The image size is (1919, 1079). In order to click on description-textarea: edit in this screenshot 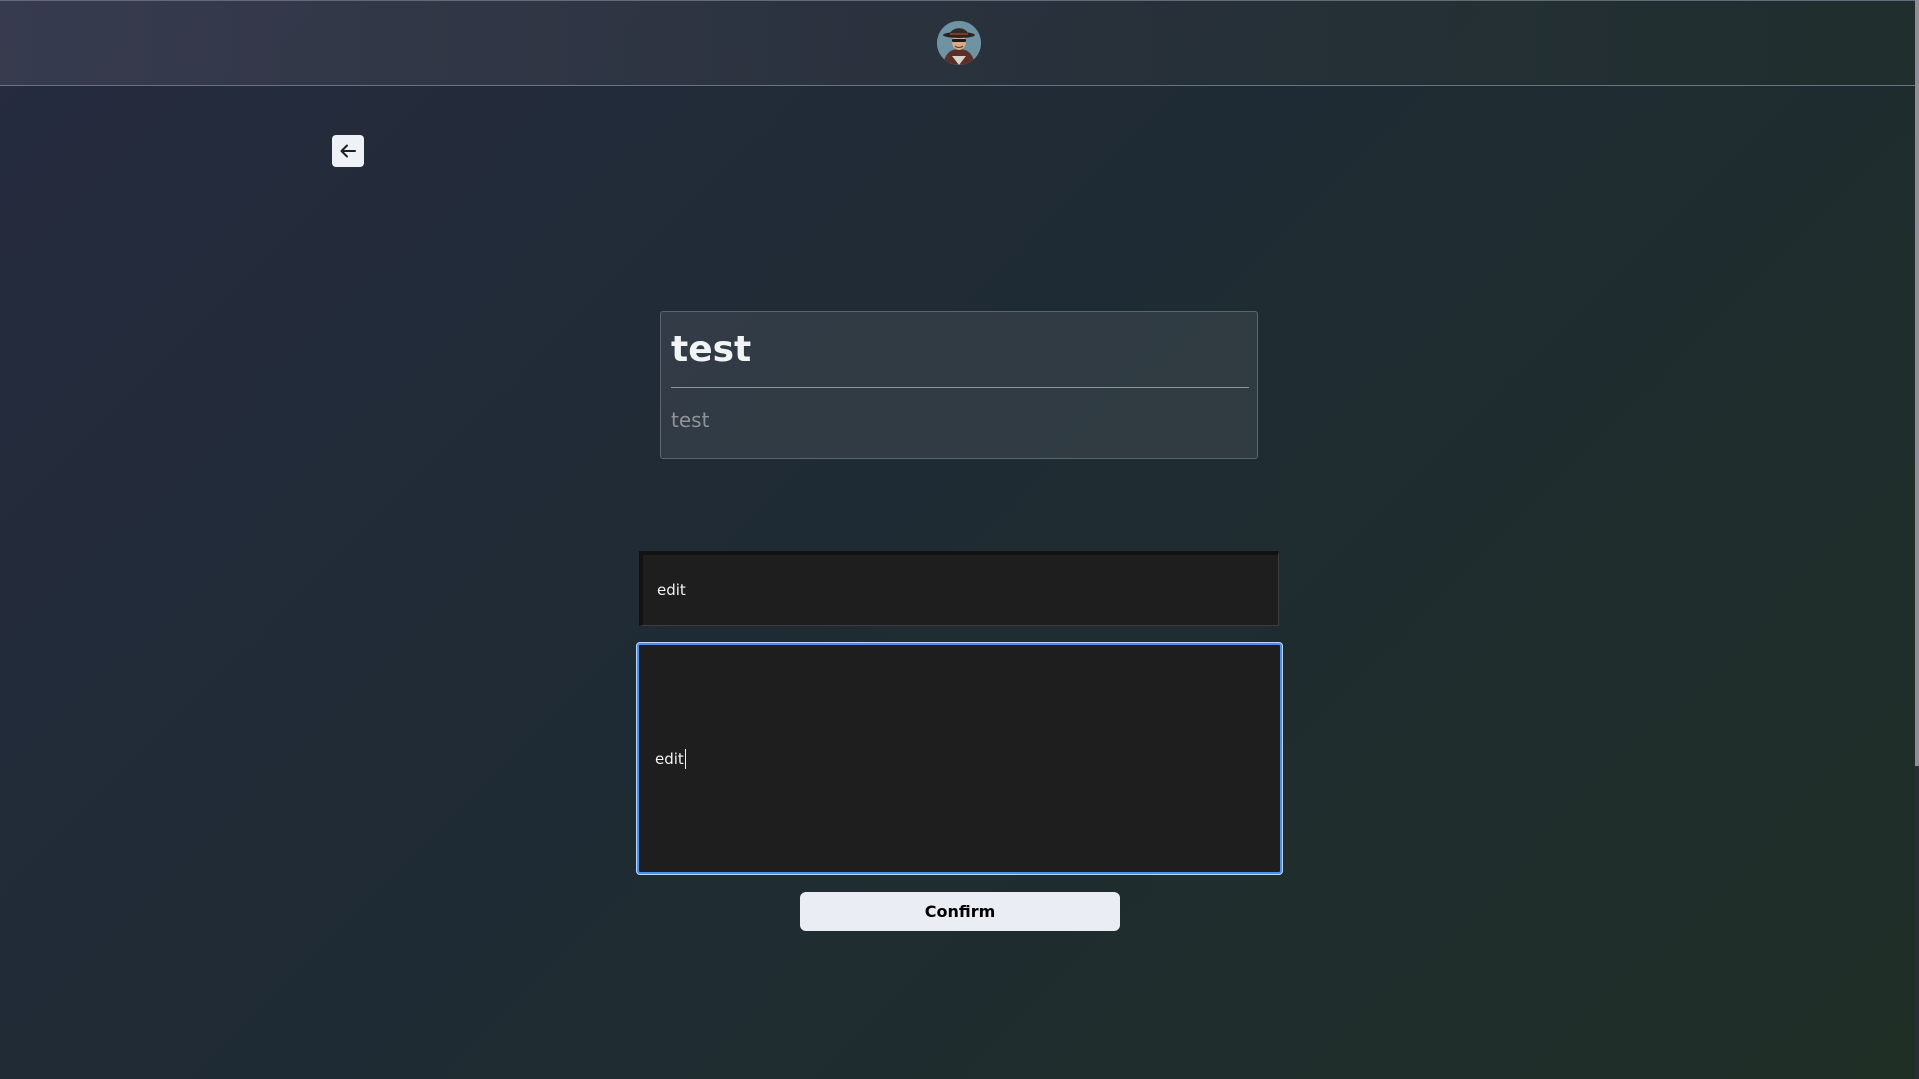, I will do `click(959, 758)`.